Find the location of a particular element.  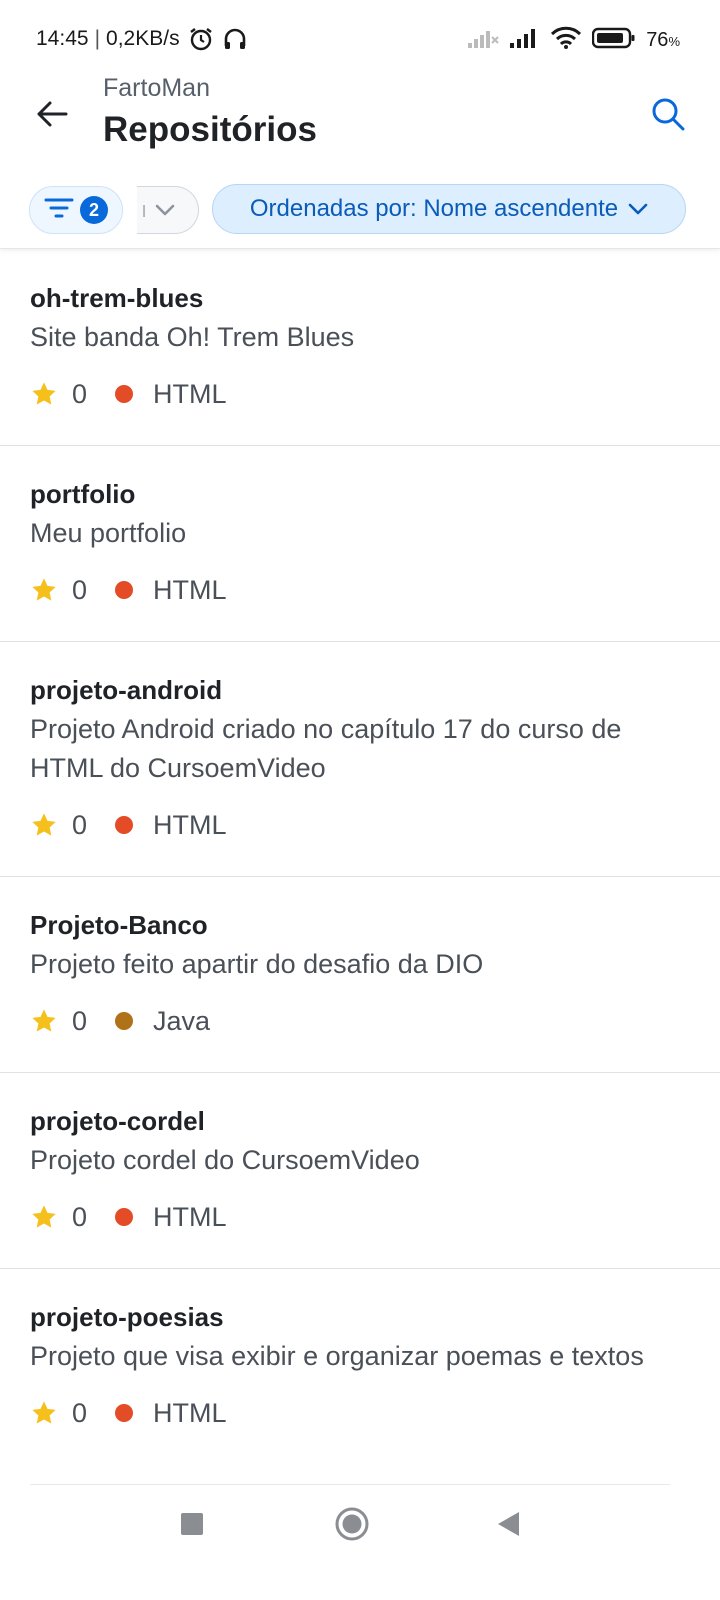

nav-divider is located at coordinates (350, 1484).